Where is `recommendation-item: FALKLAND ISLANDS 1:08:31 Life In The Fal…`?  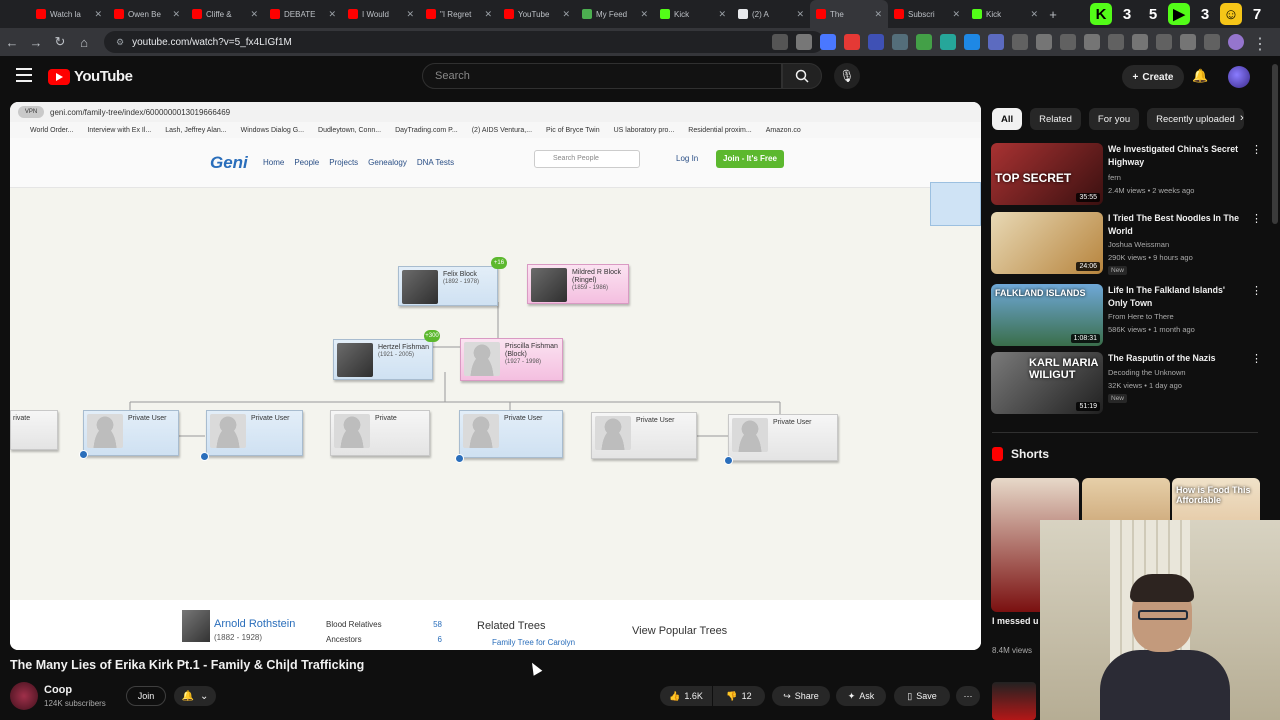
recommendation-item: FALKLAND ISLANDS 1:08:31 Life In The Fal… is located at coordinates (1126, 317).